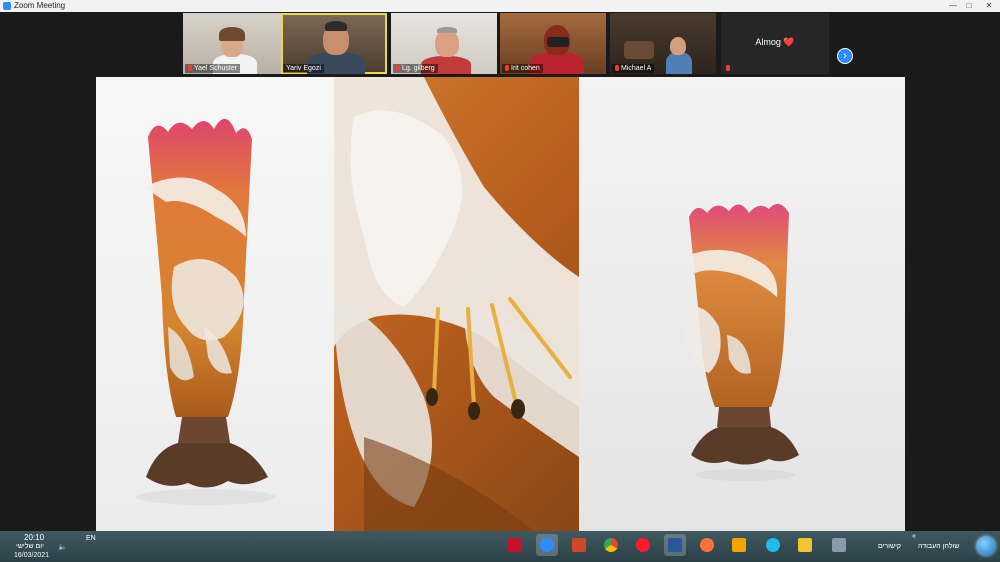 This screenshot has width=1000, height=562. I want to click on participant-tile: Almog ❤️, so click(775, 43).